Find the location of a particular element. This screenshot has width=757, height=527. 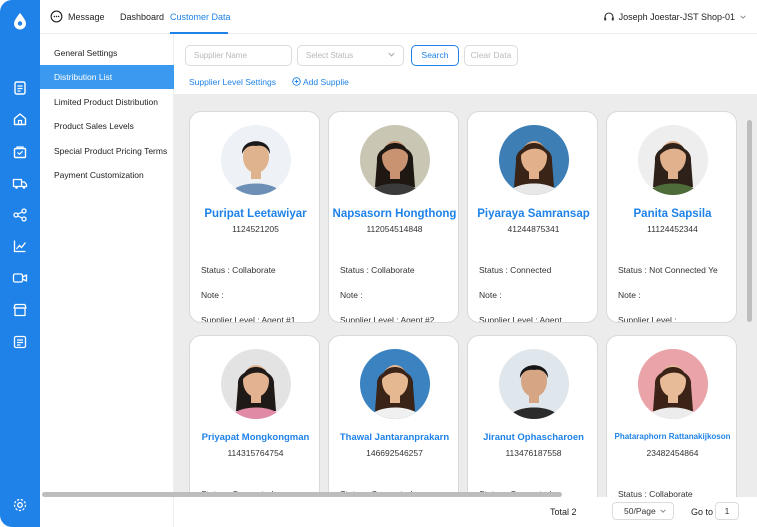

supplier-id: 23482454864 is located at coordinates (672, 453).